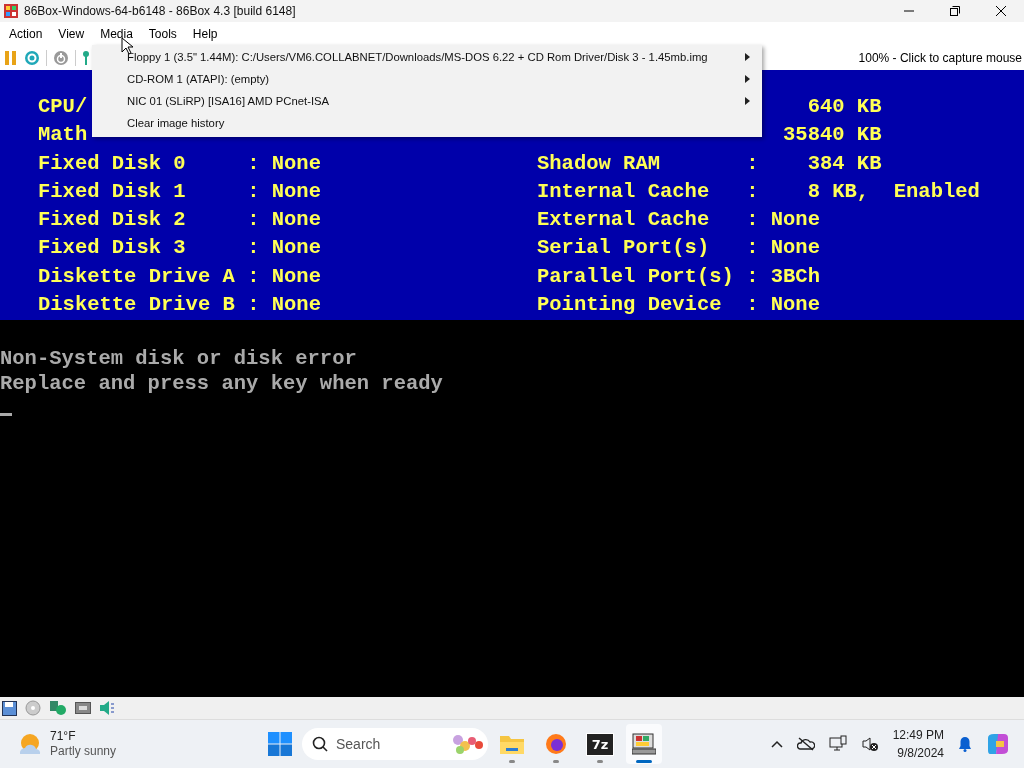  What do you see at coordinates (63, 106) in the screenshot?
I see `bios-text: CPU/` at bounding box center [63, 106].